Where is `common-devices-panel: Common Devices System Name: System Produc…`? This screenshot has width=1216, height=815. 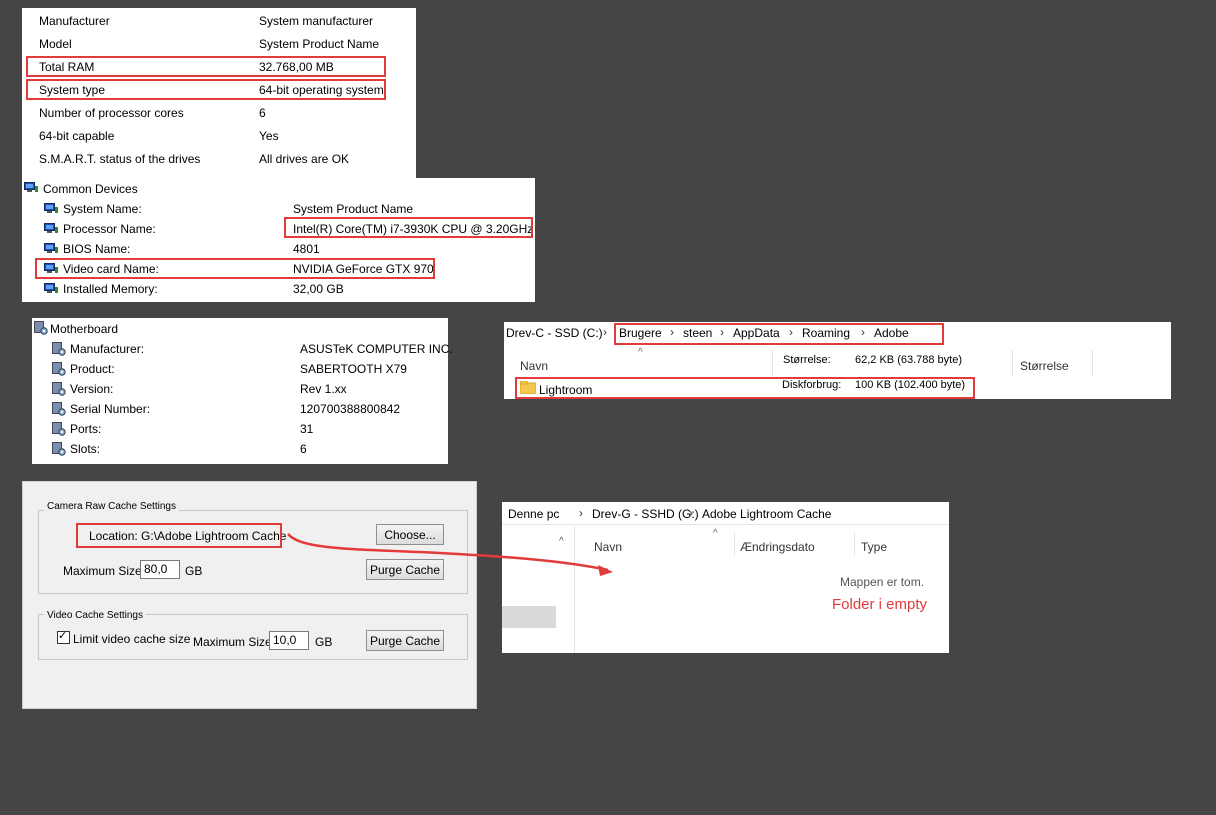
common-devices-panel: Common Devices System Name: System Produc… is located at coordinates (278, 240).